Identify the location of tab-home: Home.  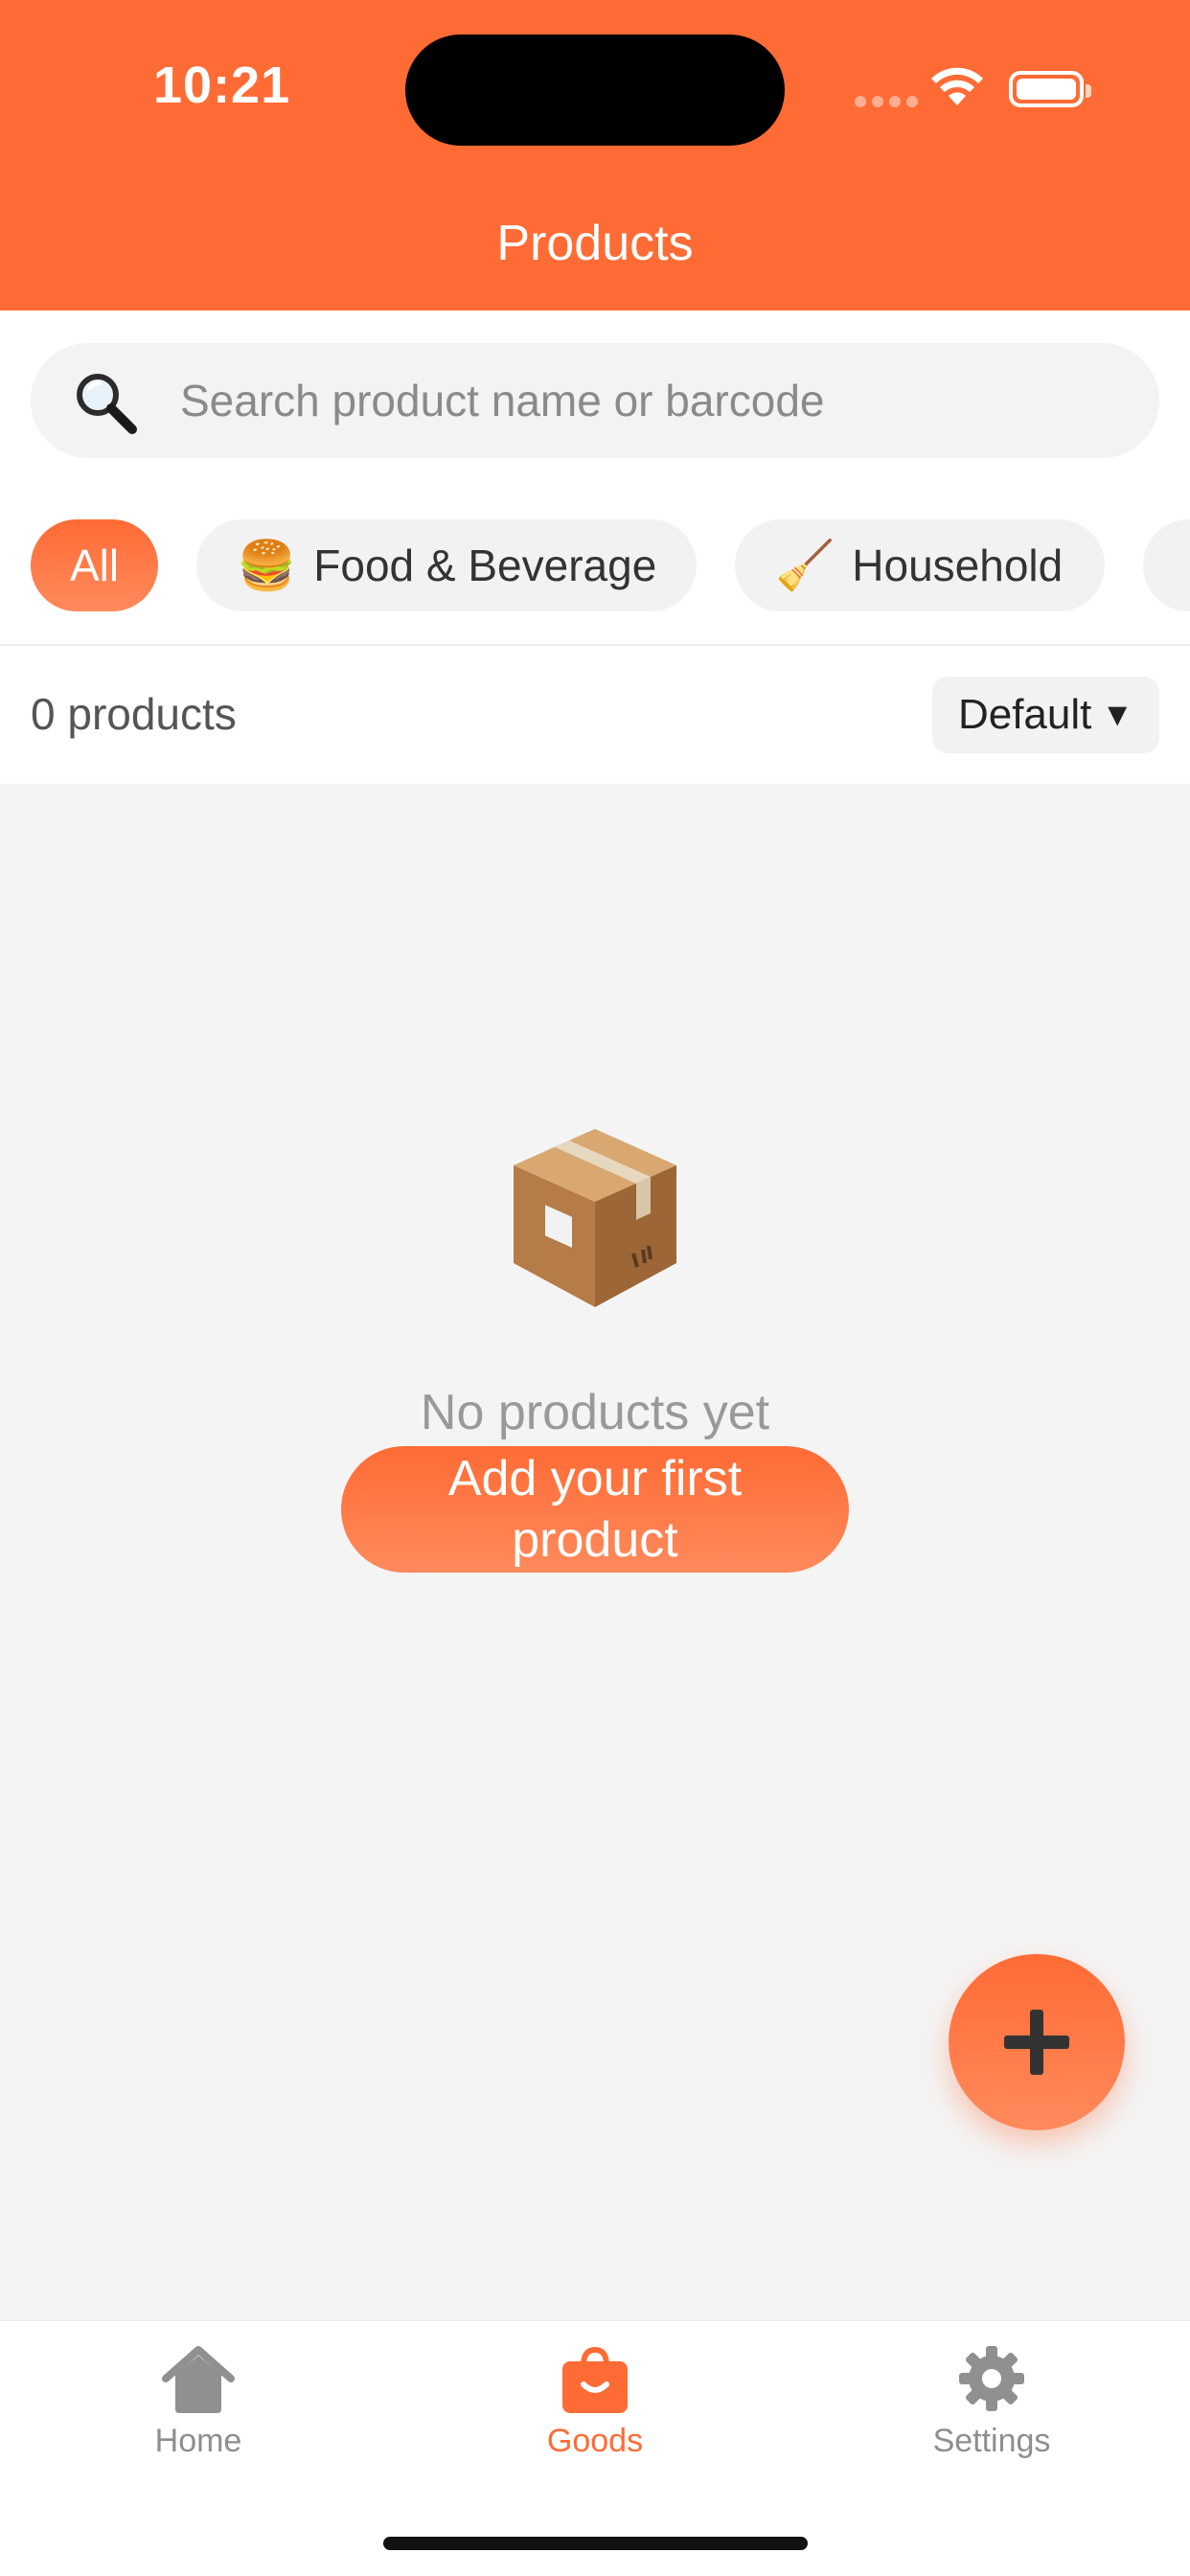
(199, 2412).